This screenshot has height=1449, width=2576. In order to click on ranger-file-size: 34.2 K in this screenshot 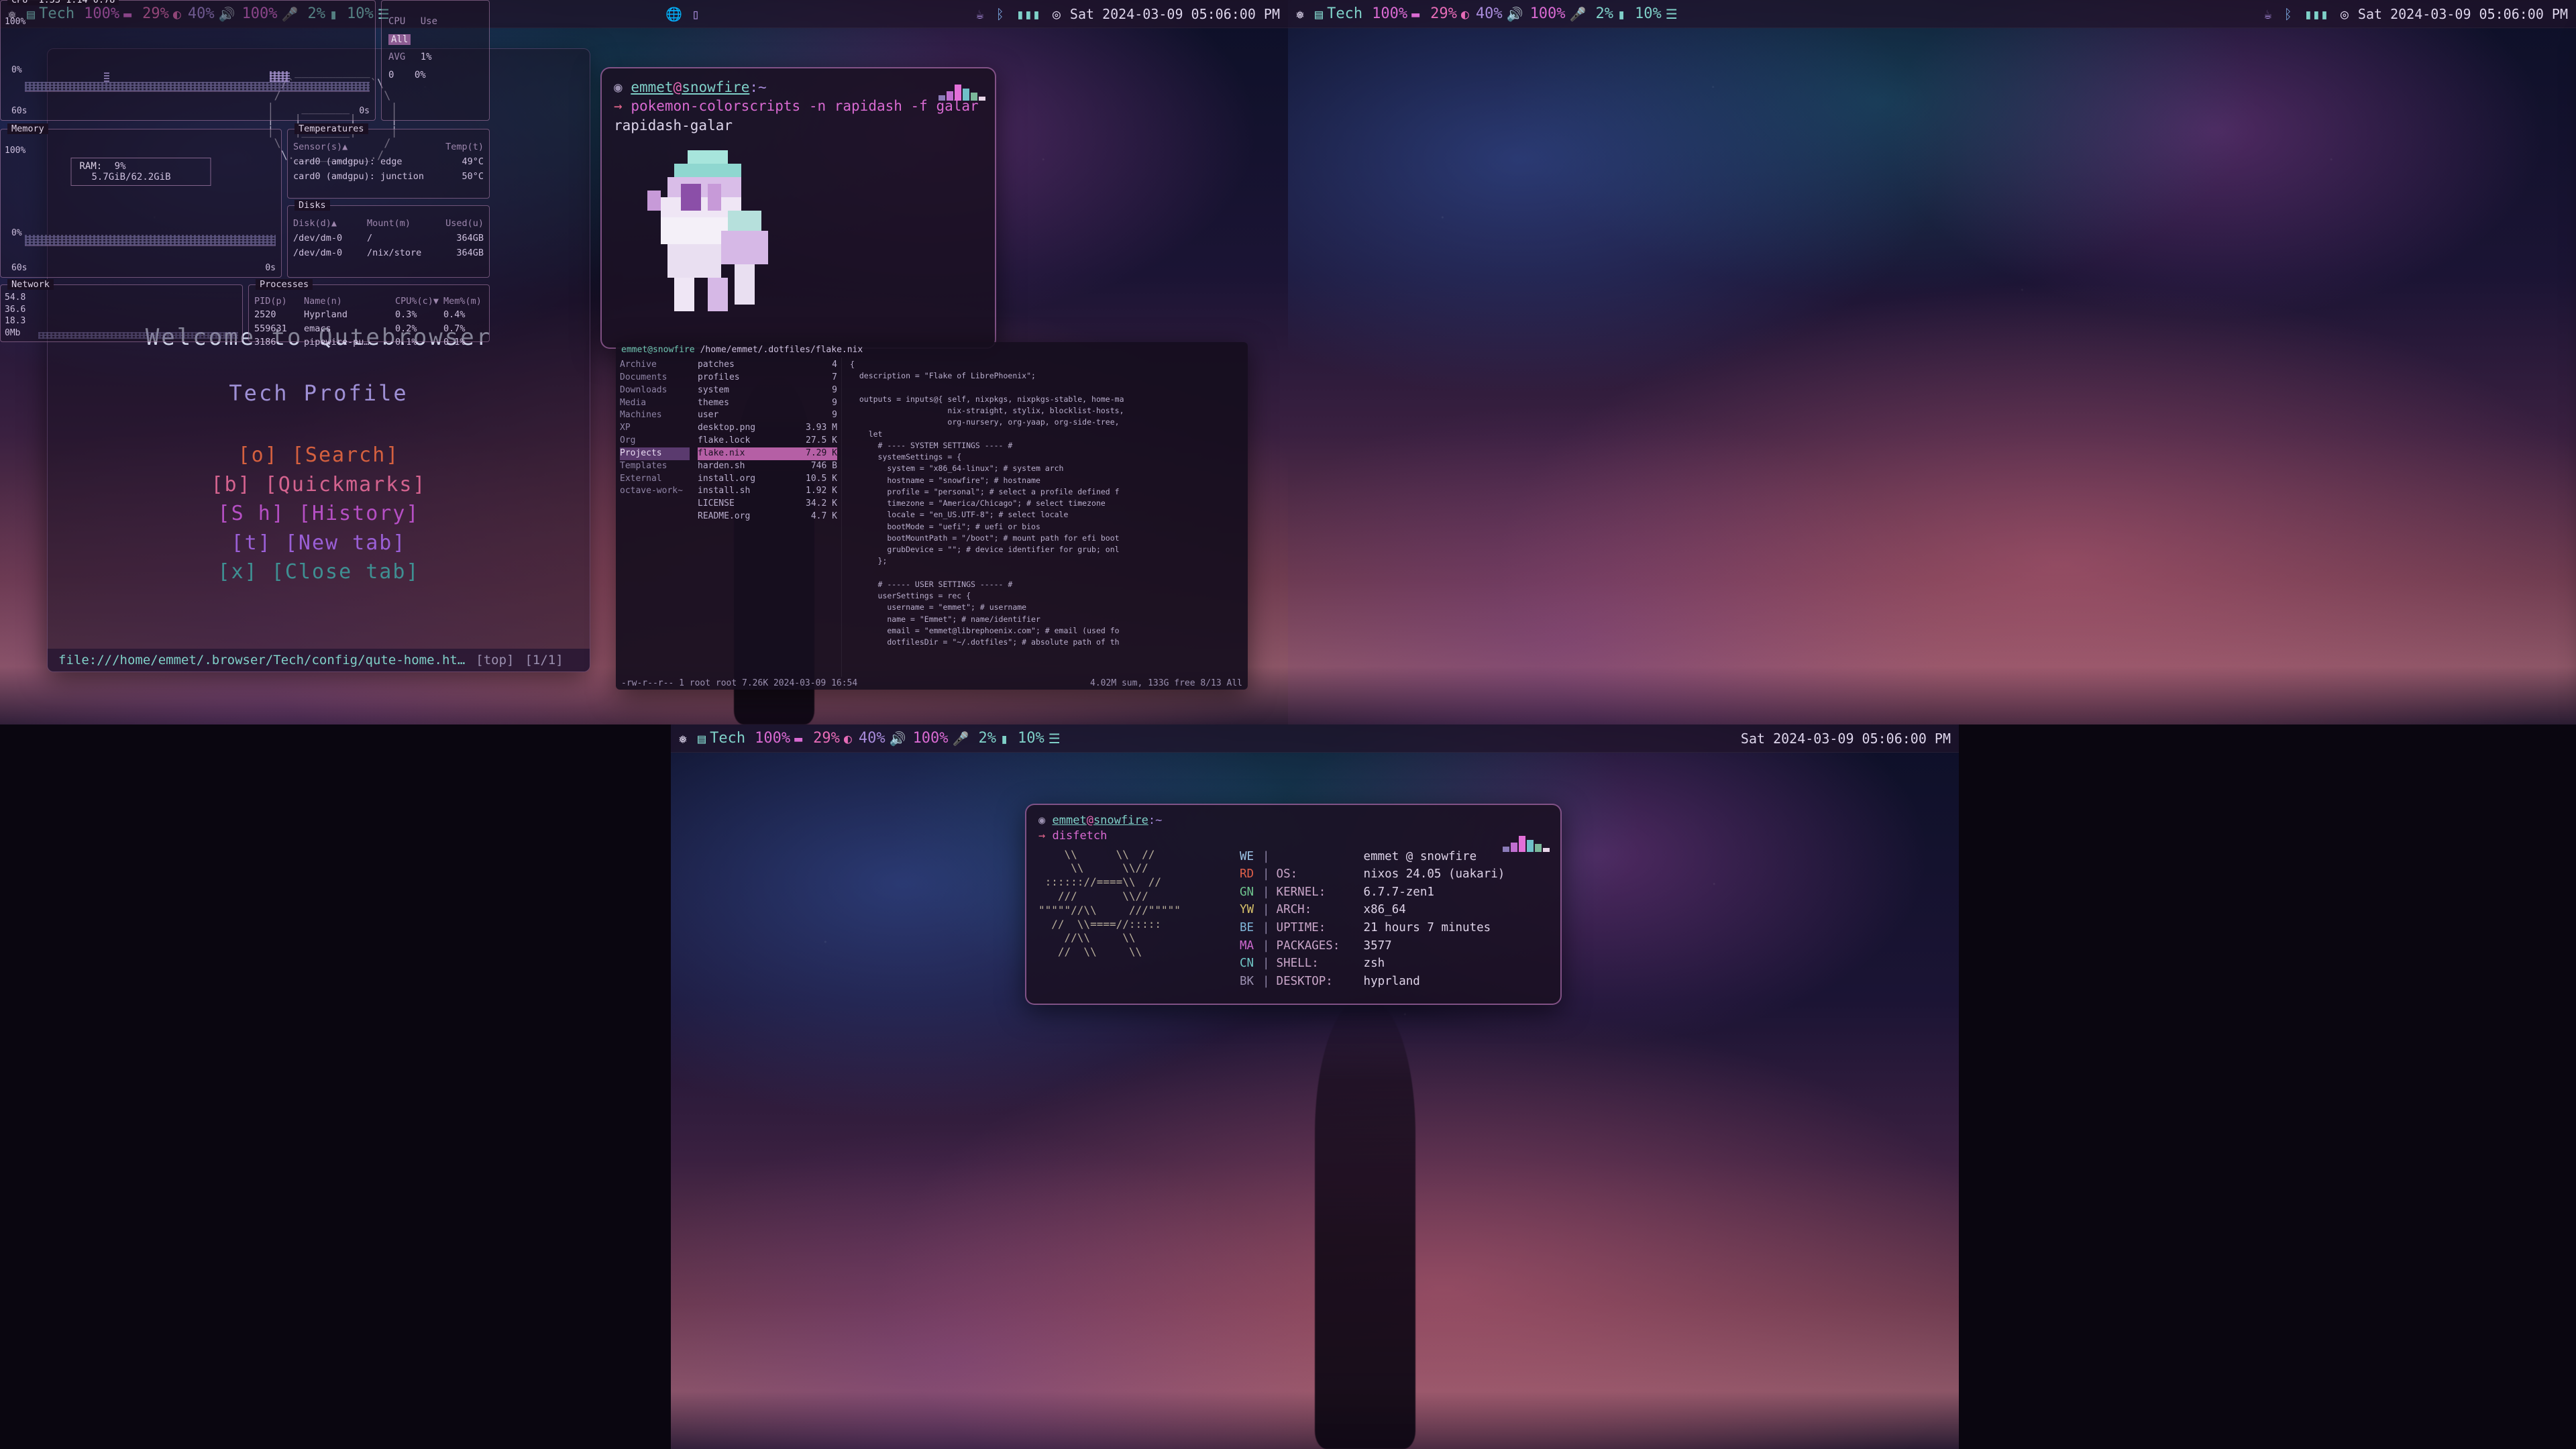, I will do `click(821, 503)`.